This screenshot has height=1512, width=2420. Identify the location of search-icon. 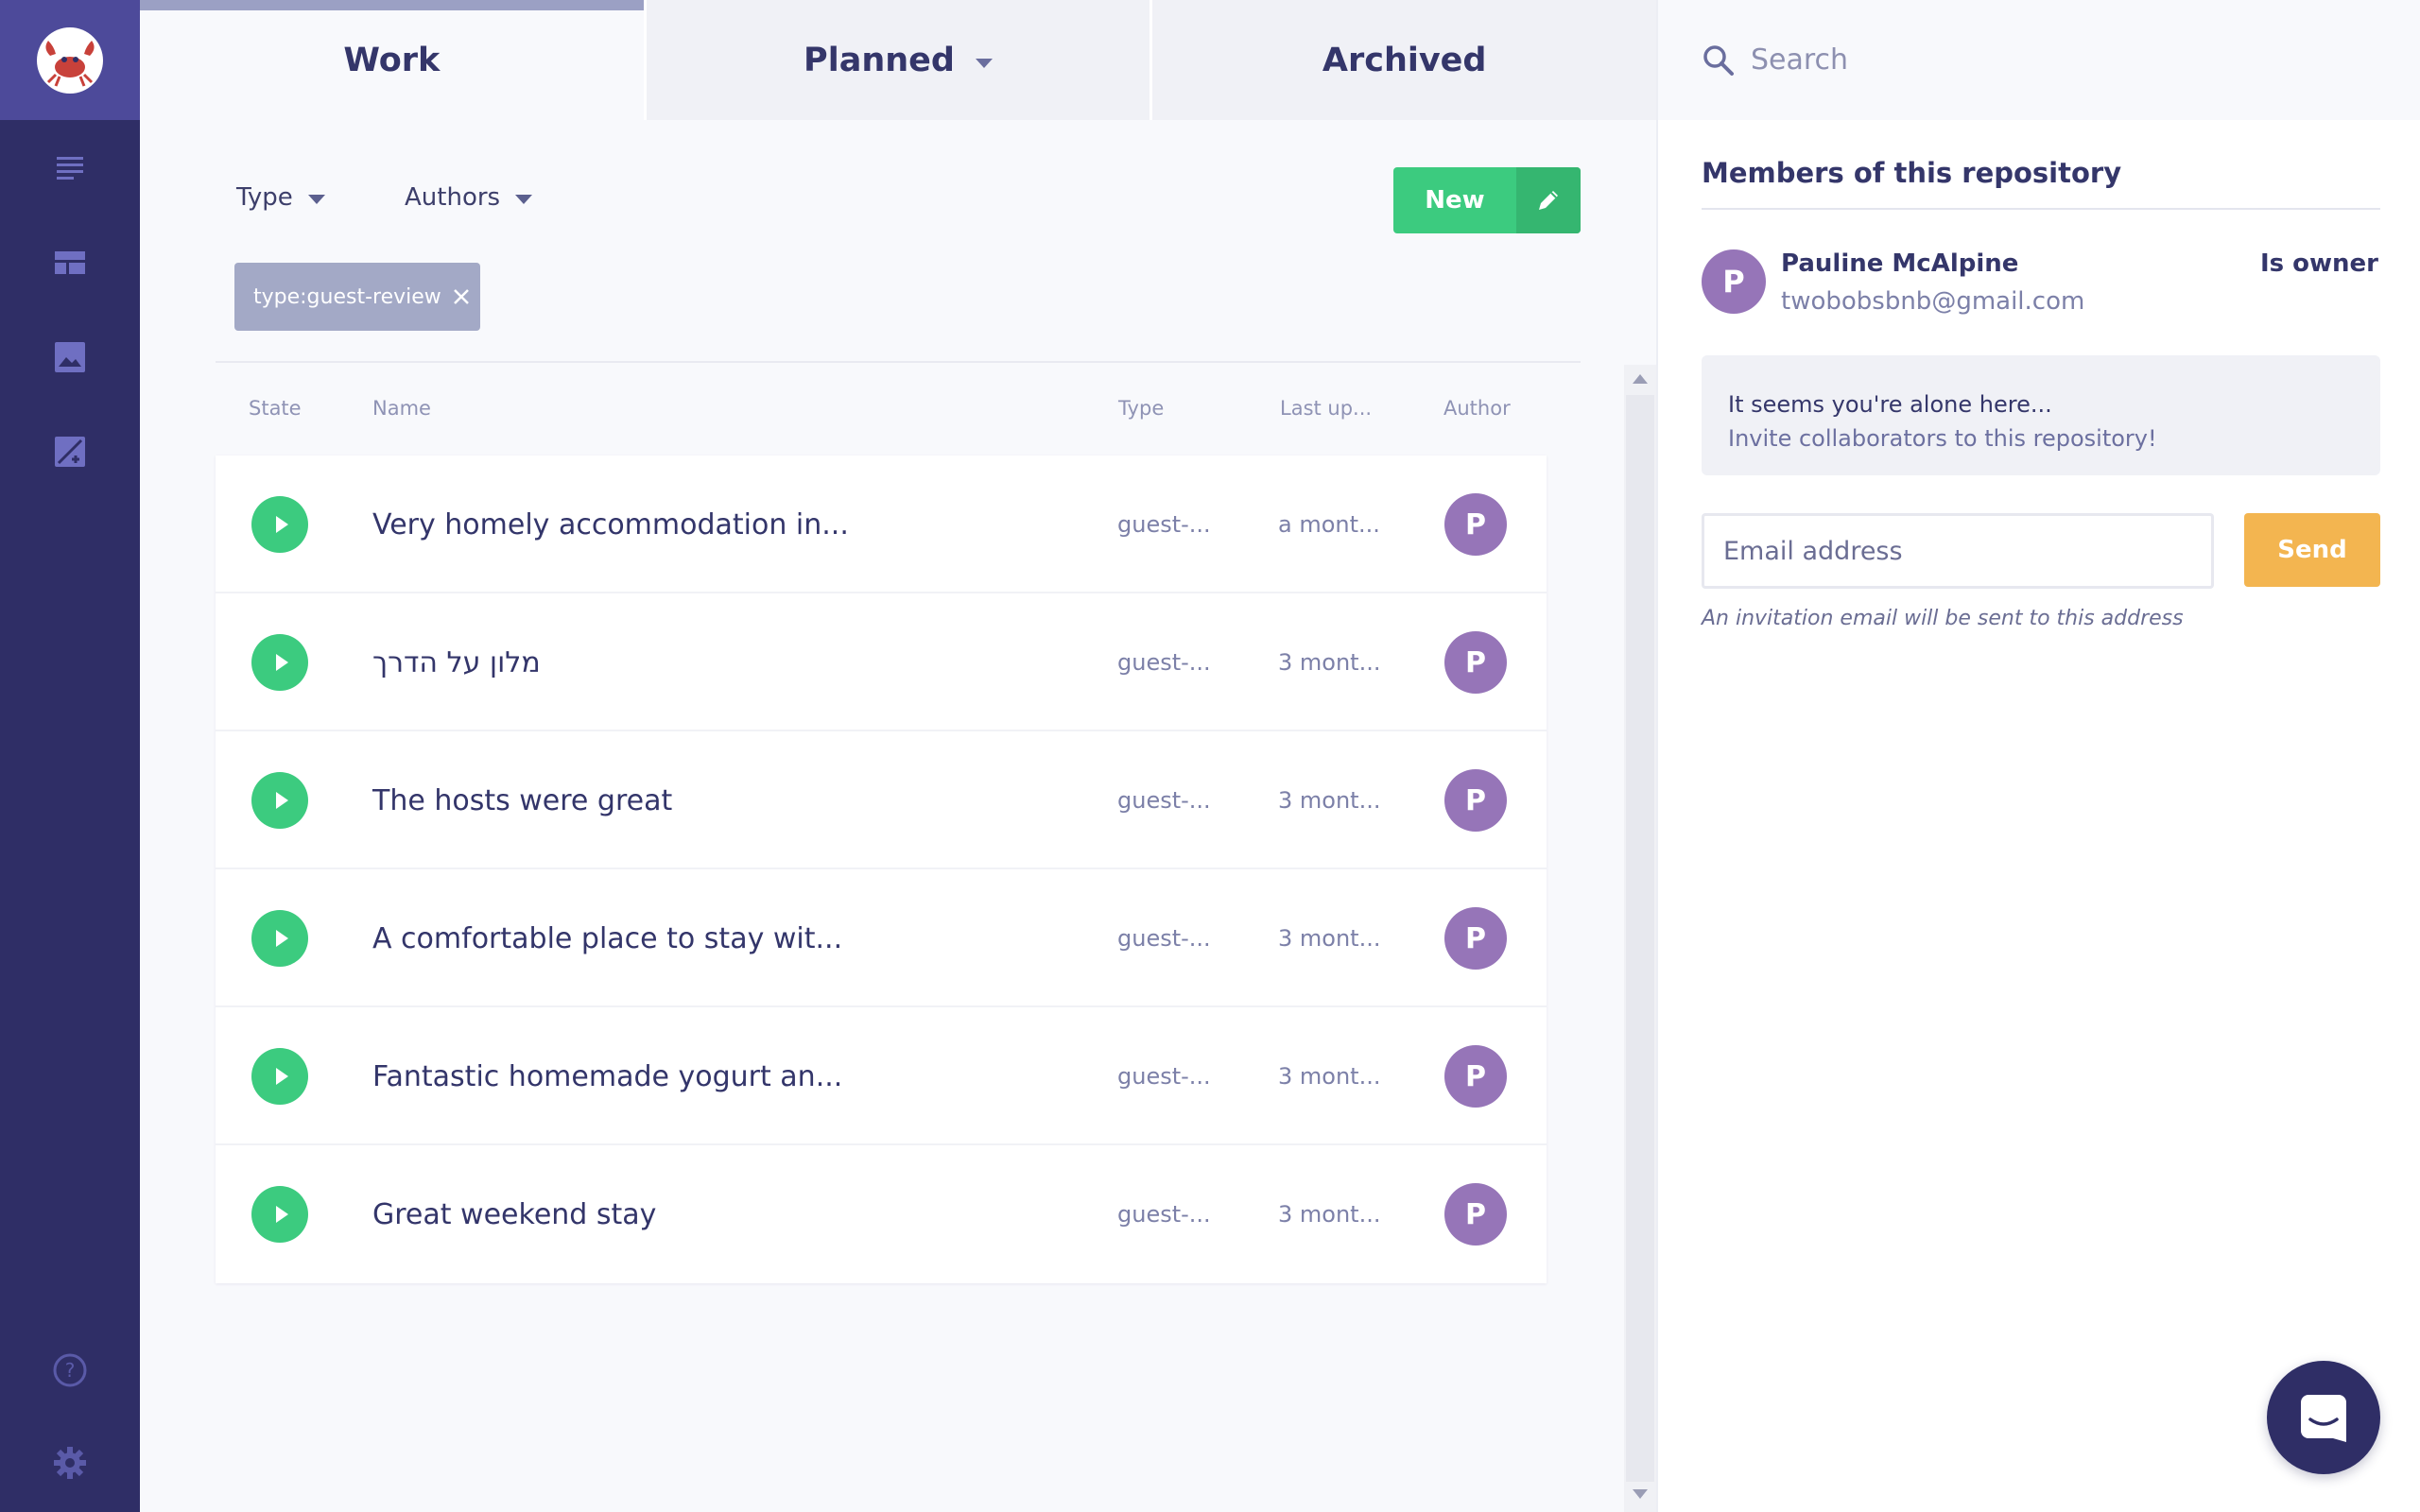
(1718, 60).